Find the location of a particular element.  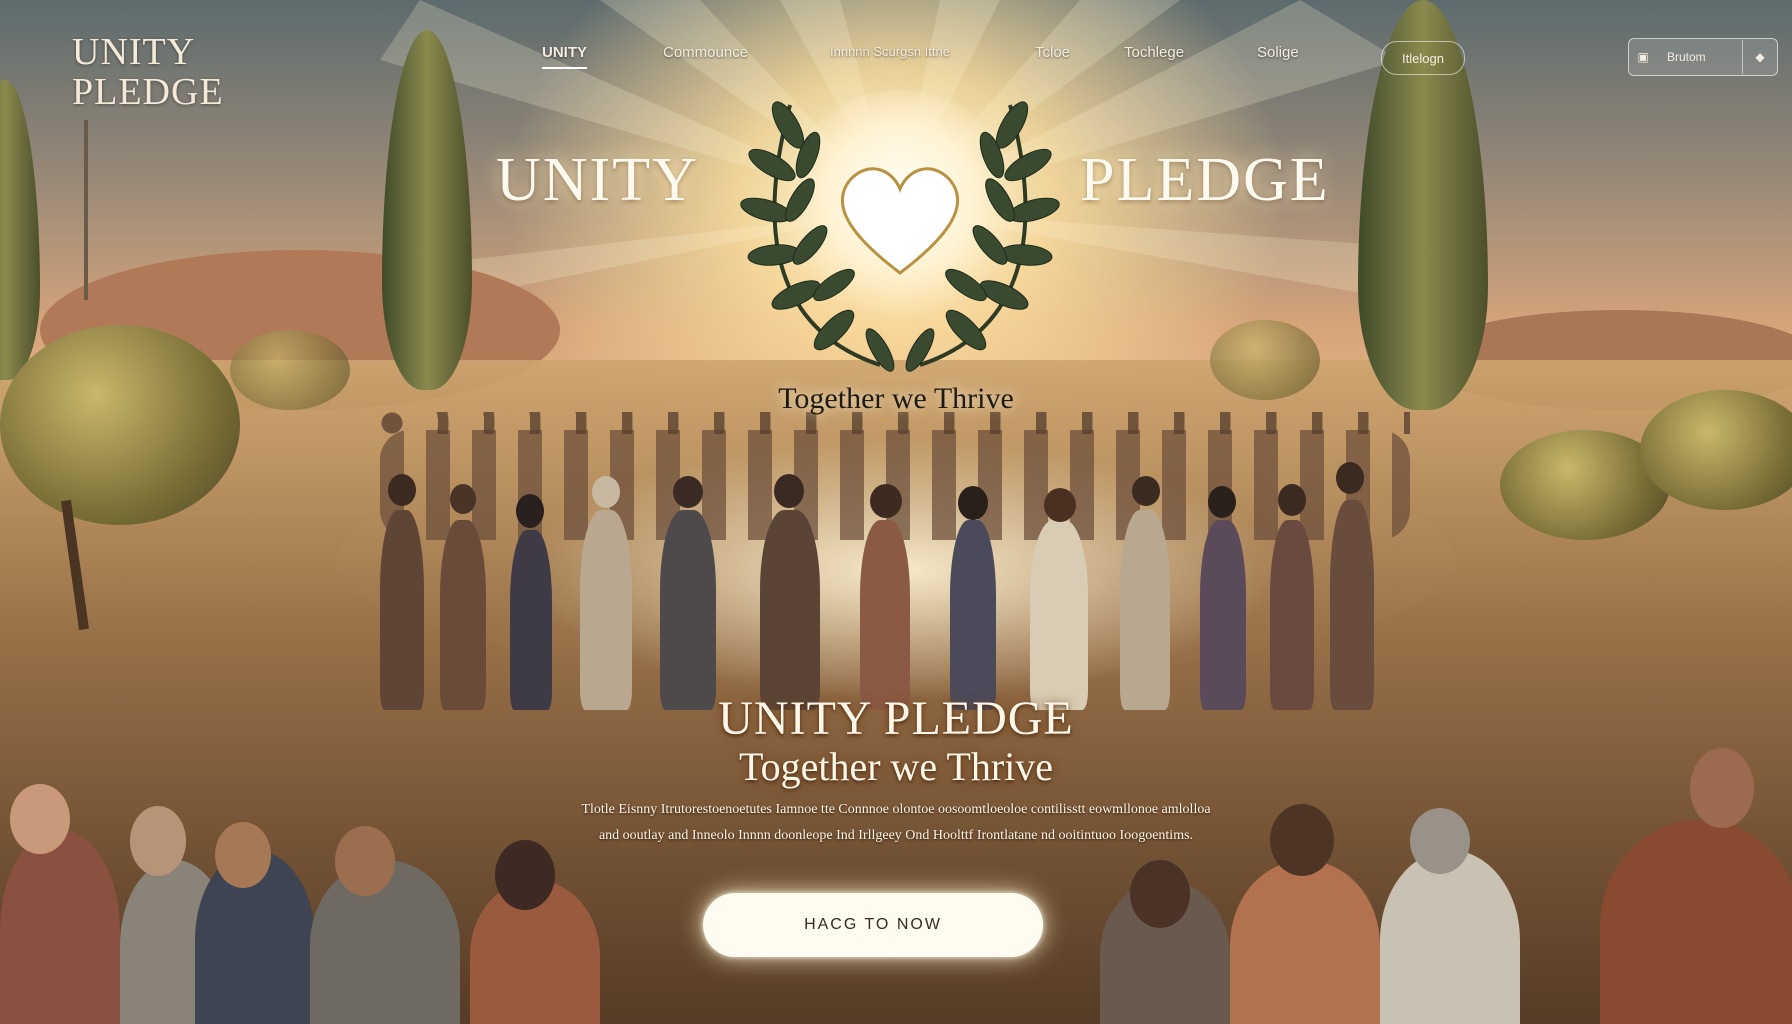

pole is located at coordinates (86, 210).